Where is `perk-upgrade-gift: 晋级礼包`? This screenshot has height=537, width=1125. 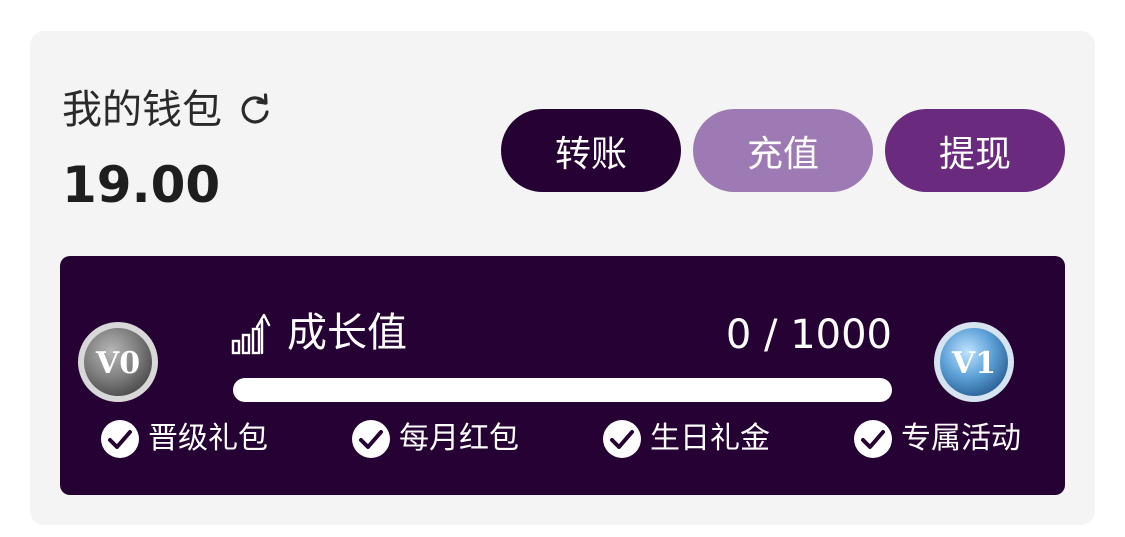 perk-upgrade-gift: 晋级礼包 is located at coordinates (184, 439).